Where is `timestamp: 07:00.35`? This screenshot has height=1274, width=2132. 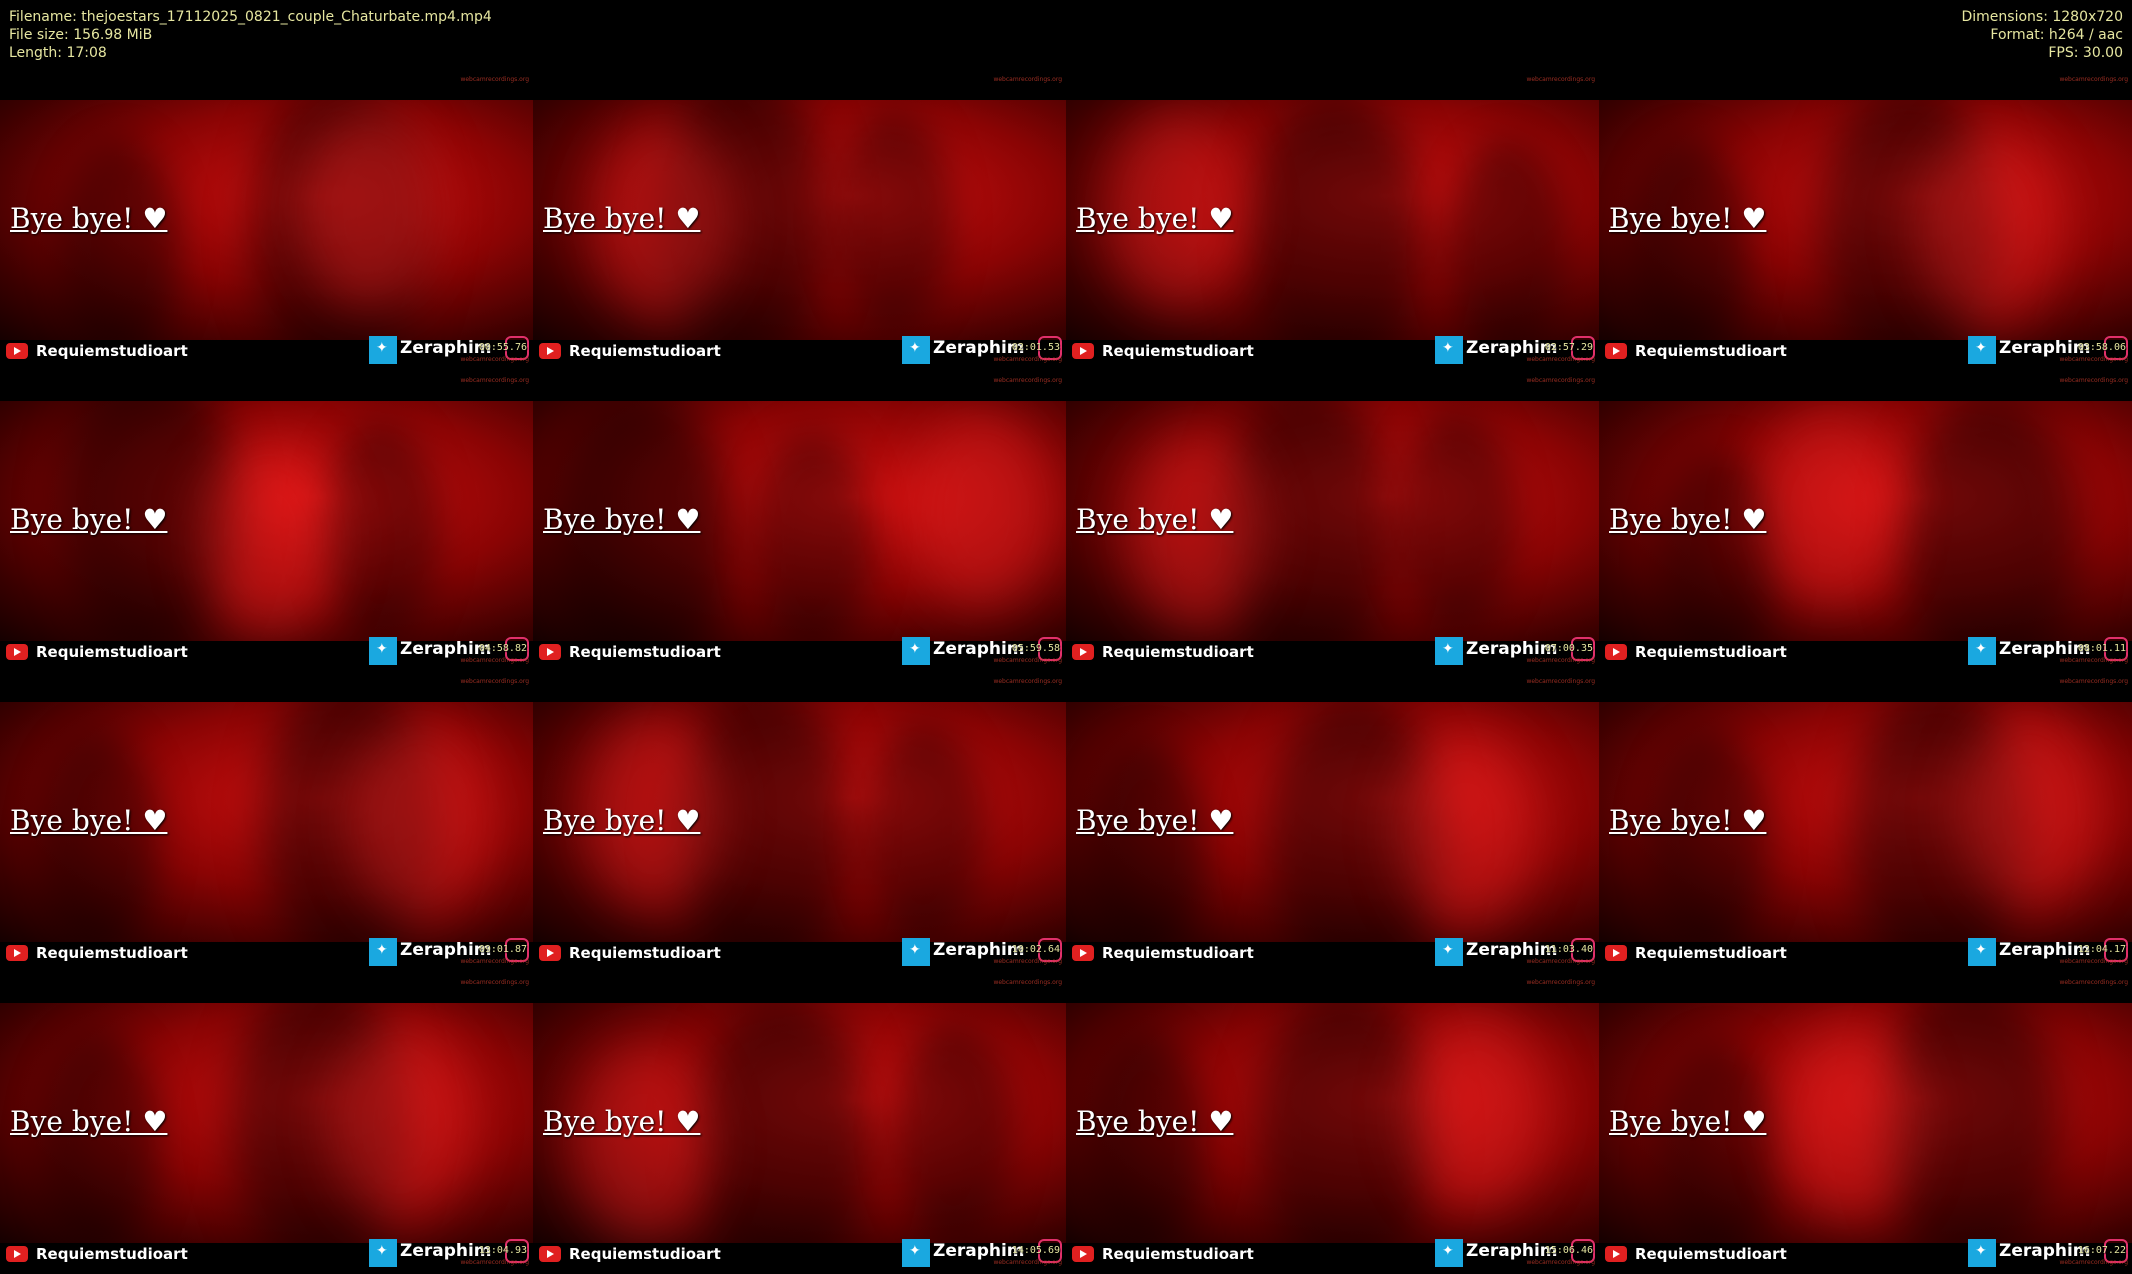
timestamp: 07:00.35 is located at coordinates (1568, 648).